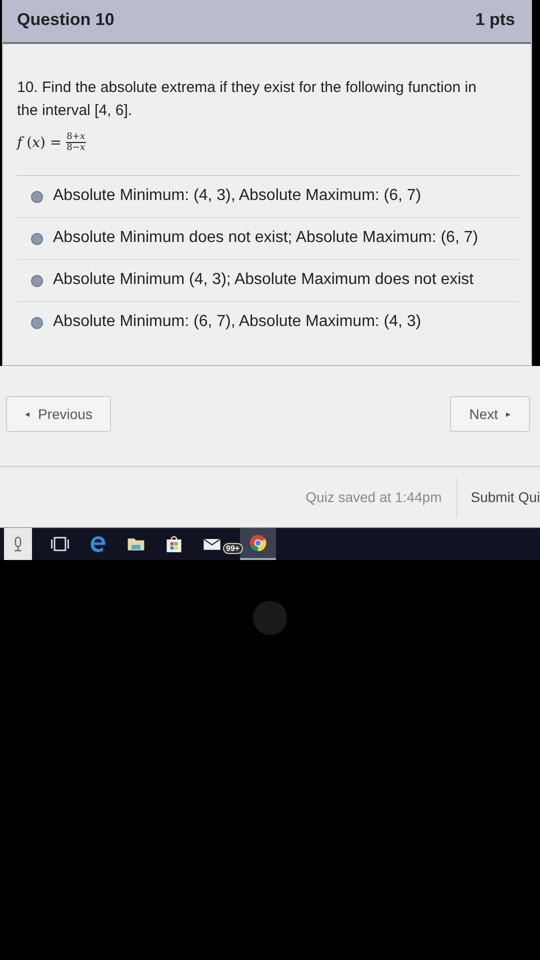 The width and height of the screenshot is (540, 960). I want to click on task-view-icon, so click(60, 544).